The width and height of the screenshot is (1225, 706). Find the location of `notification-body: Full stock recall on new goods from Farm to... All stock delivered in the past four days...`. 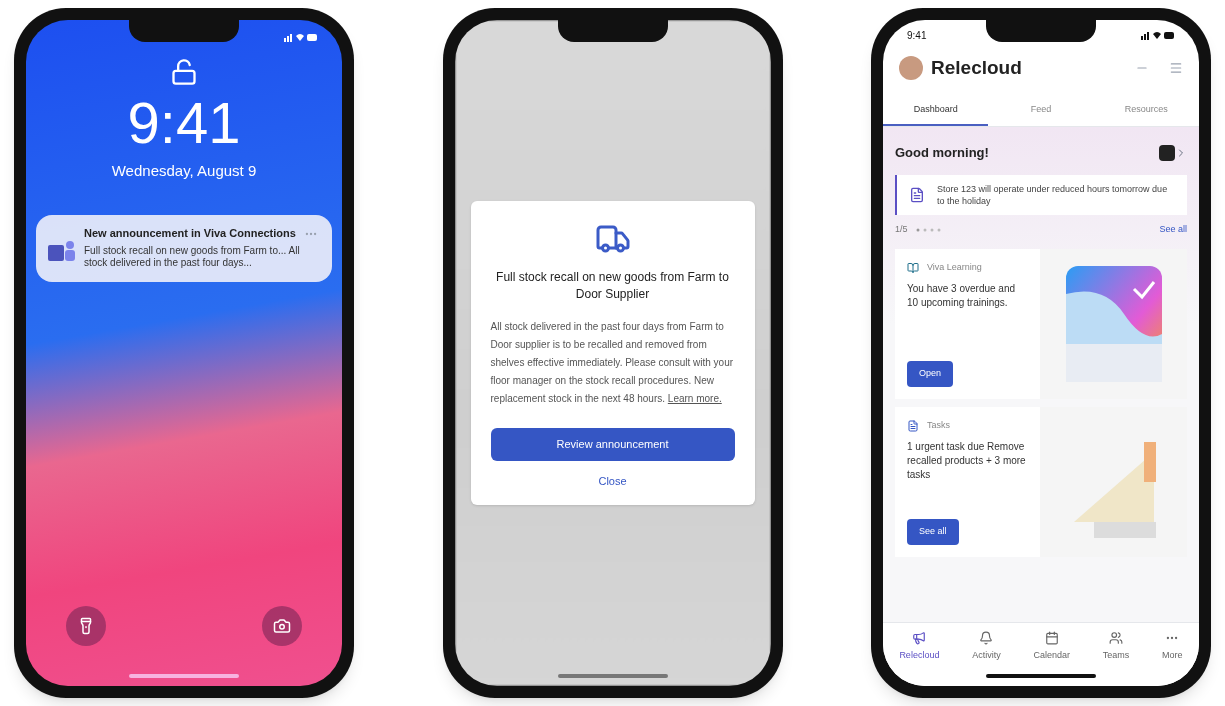

notification-body: Full stock recall on new goods from Farm to... All stock delivered in the past four days... is located at coordinates (192, 257).